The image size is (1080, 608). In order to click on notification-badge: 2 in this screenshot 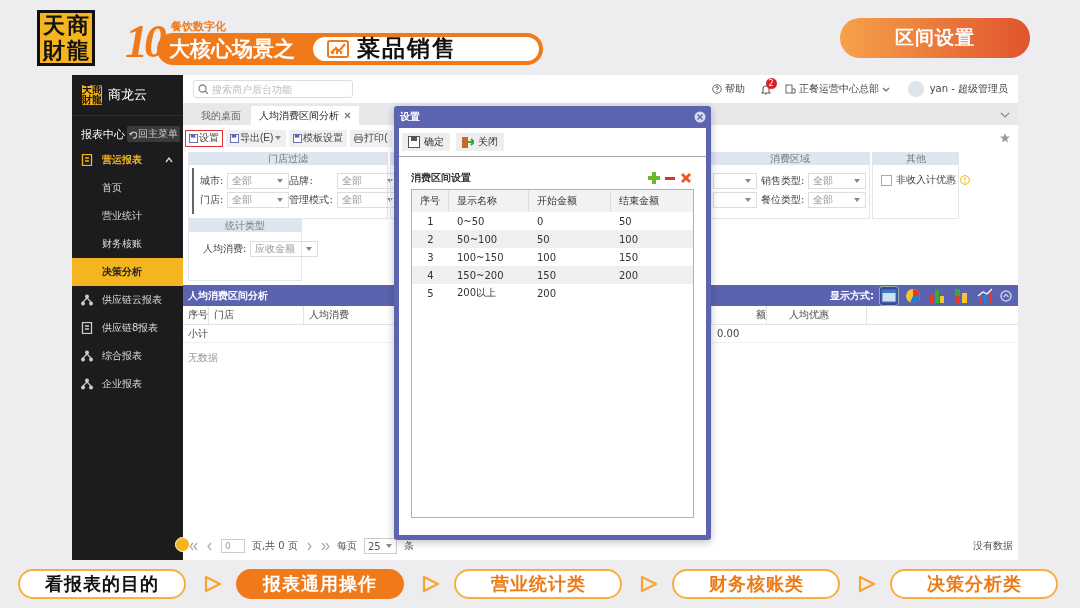, I will do `click(771, 83)`.